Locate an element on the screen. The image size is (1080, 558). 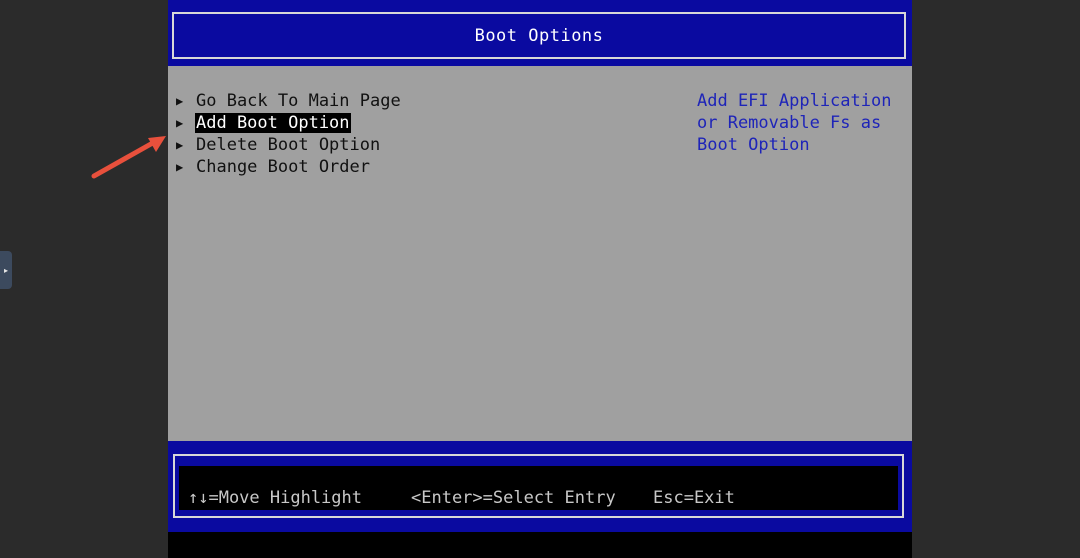
help-line: or Removable Fs as is located at coordinates (789, 123).